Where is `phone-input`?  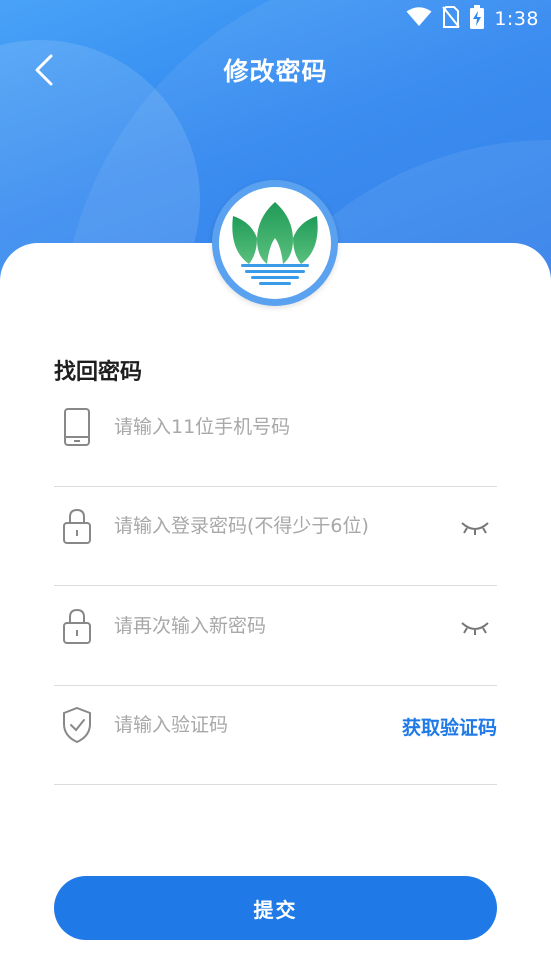
phone-input is located at coordinates (274, 427).